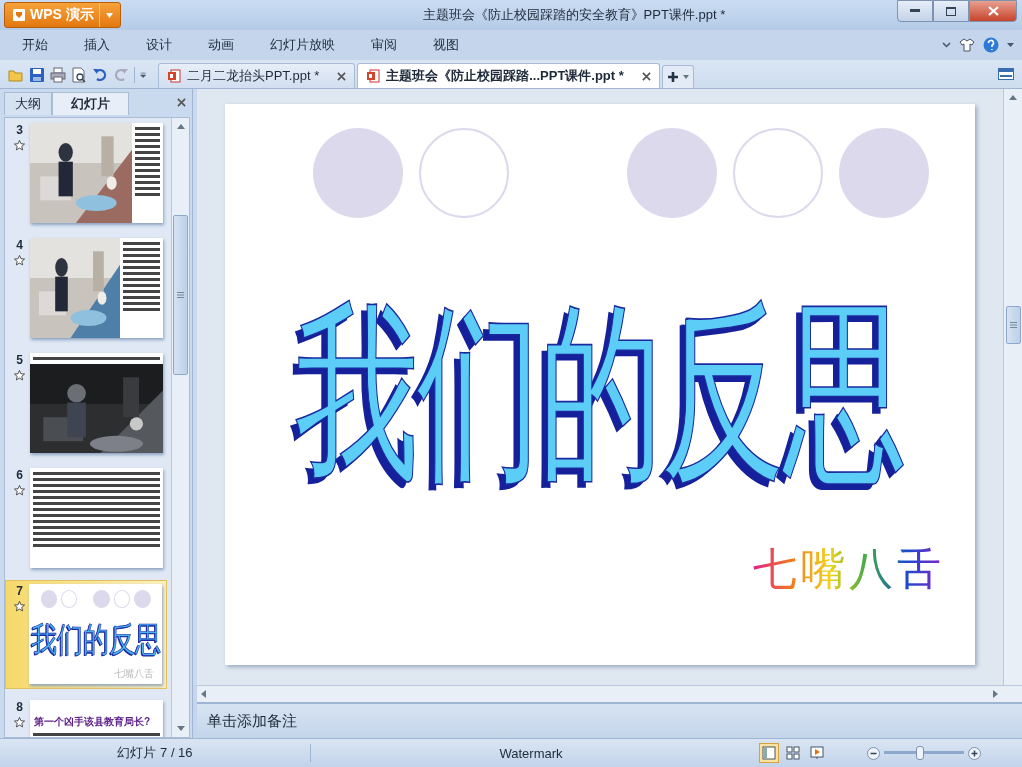 The width and height of the screenshot is (1022, 767). What do you see at coordinates (160, 45) in the screenshot?
I see `menu-item: 设计` at bounding box center [160, 45].